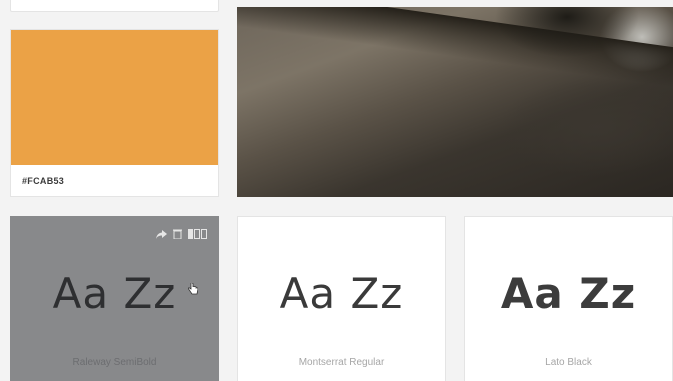 This screenshot has width=673, height=381. What do you see at coordinates (198, 235) in the screenshot?
I see `layout-icon` at bounding box center [198, 235].